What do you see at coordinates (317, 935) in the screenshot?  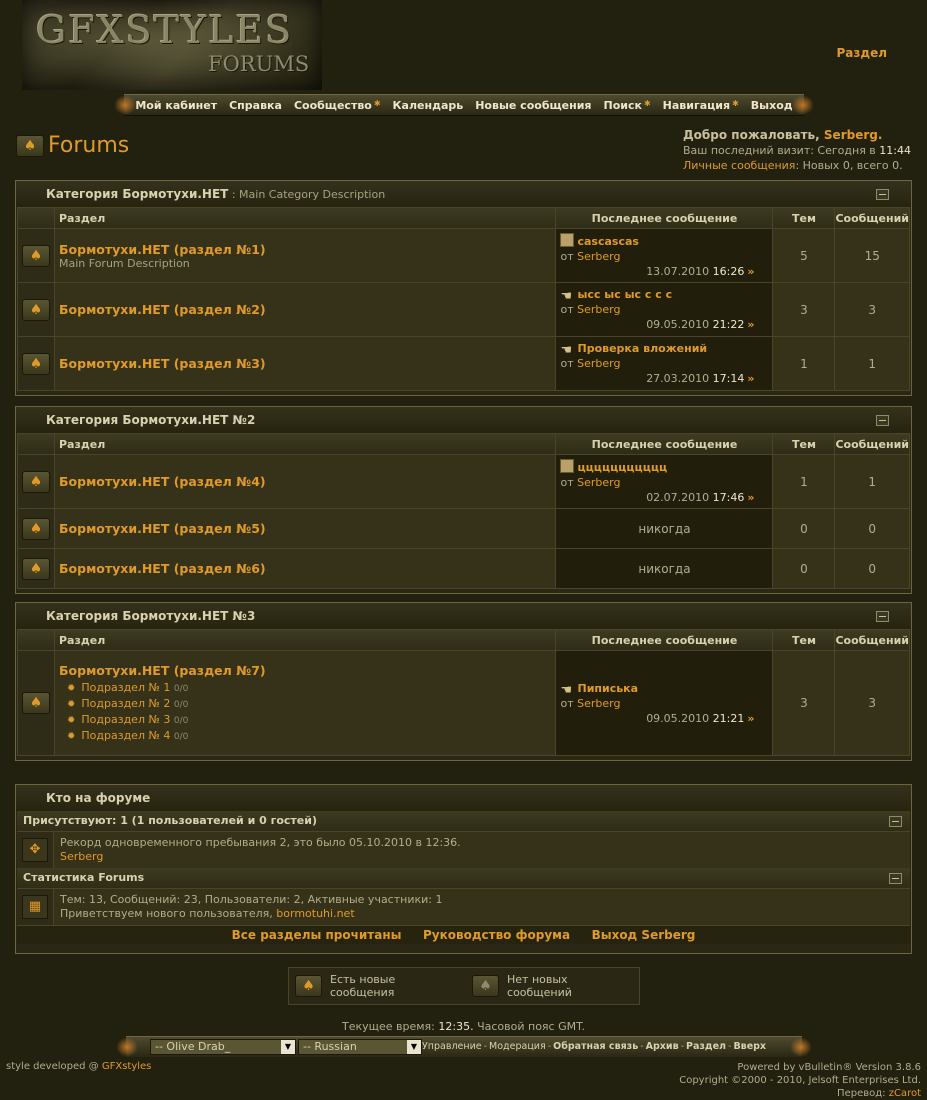 I see `mark-all-read-link: Все разделы прочитаны` at bounding box center [317, 935].